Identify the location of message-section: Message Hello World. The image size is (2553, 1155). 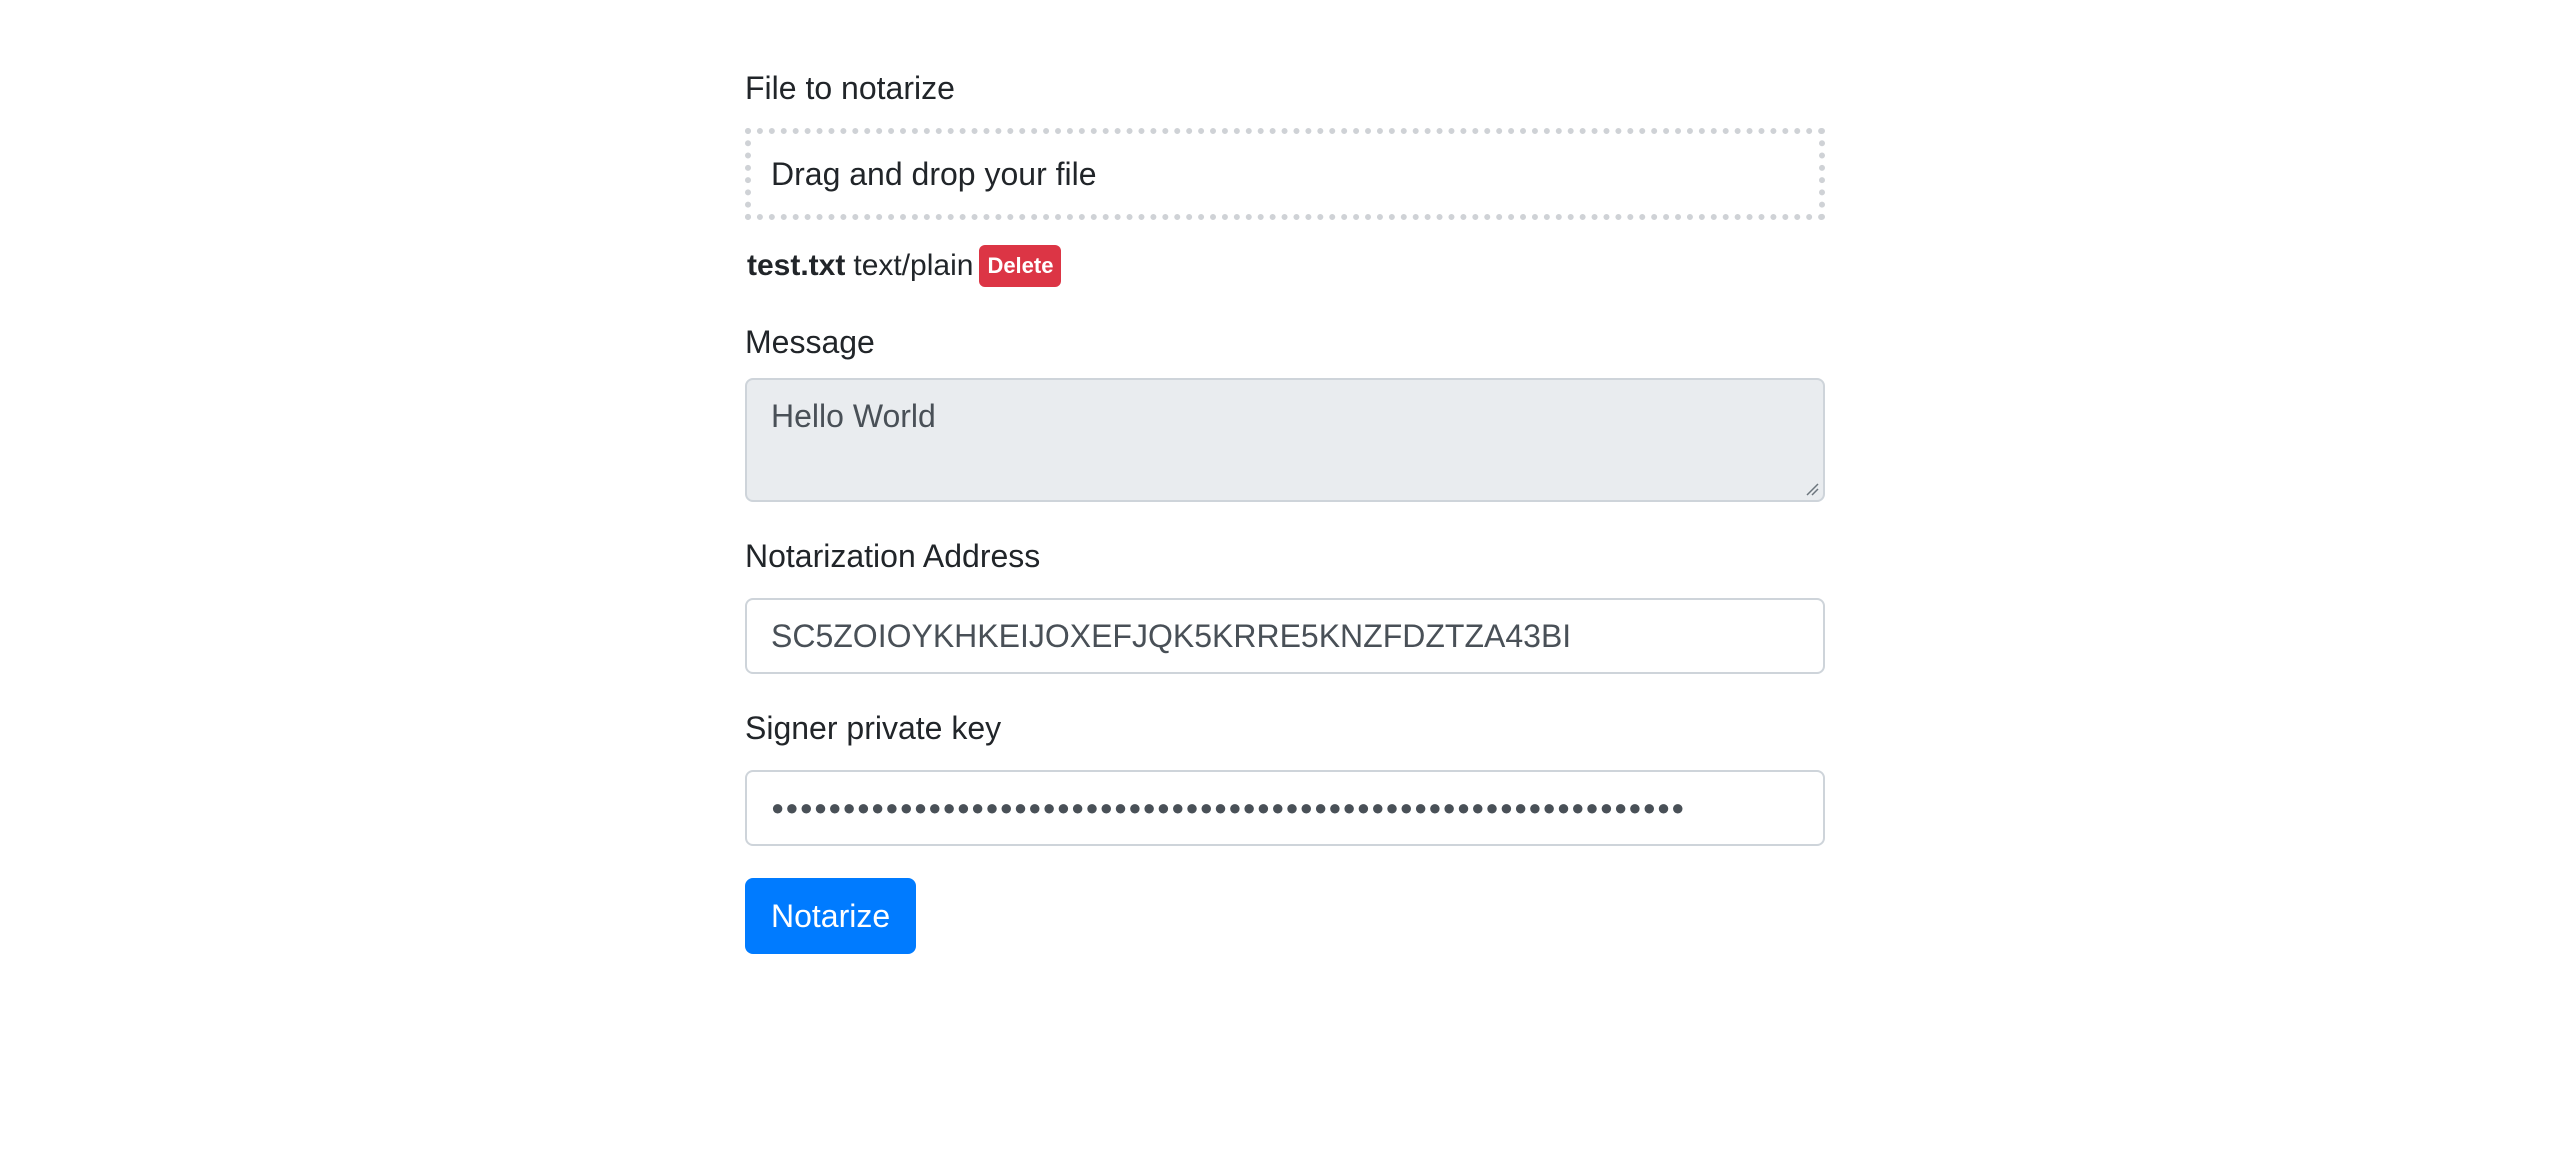
(1285, 409).